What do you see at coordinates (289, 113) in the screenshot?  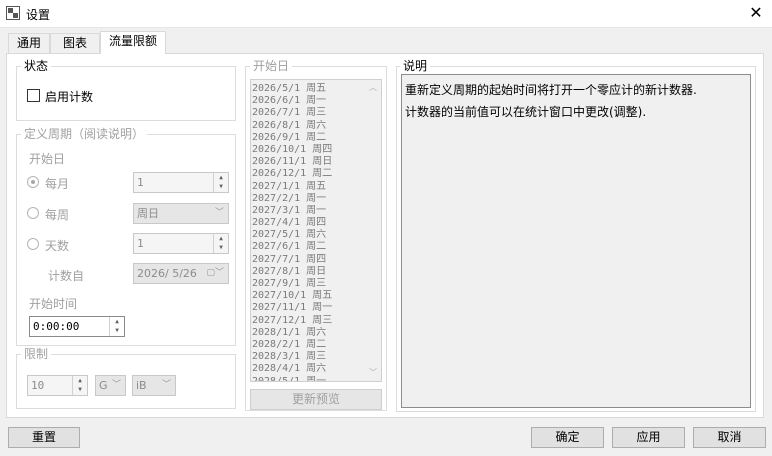 I see `preview-list-item: 2026/7/1 周三` at bounding box center [289, 113].